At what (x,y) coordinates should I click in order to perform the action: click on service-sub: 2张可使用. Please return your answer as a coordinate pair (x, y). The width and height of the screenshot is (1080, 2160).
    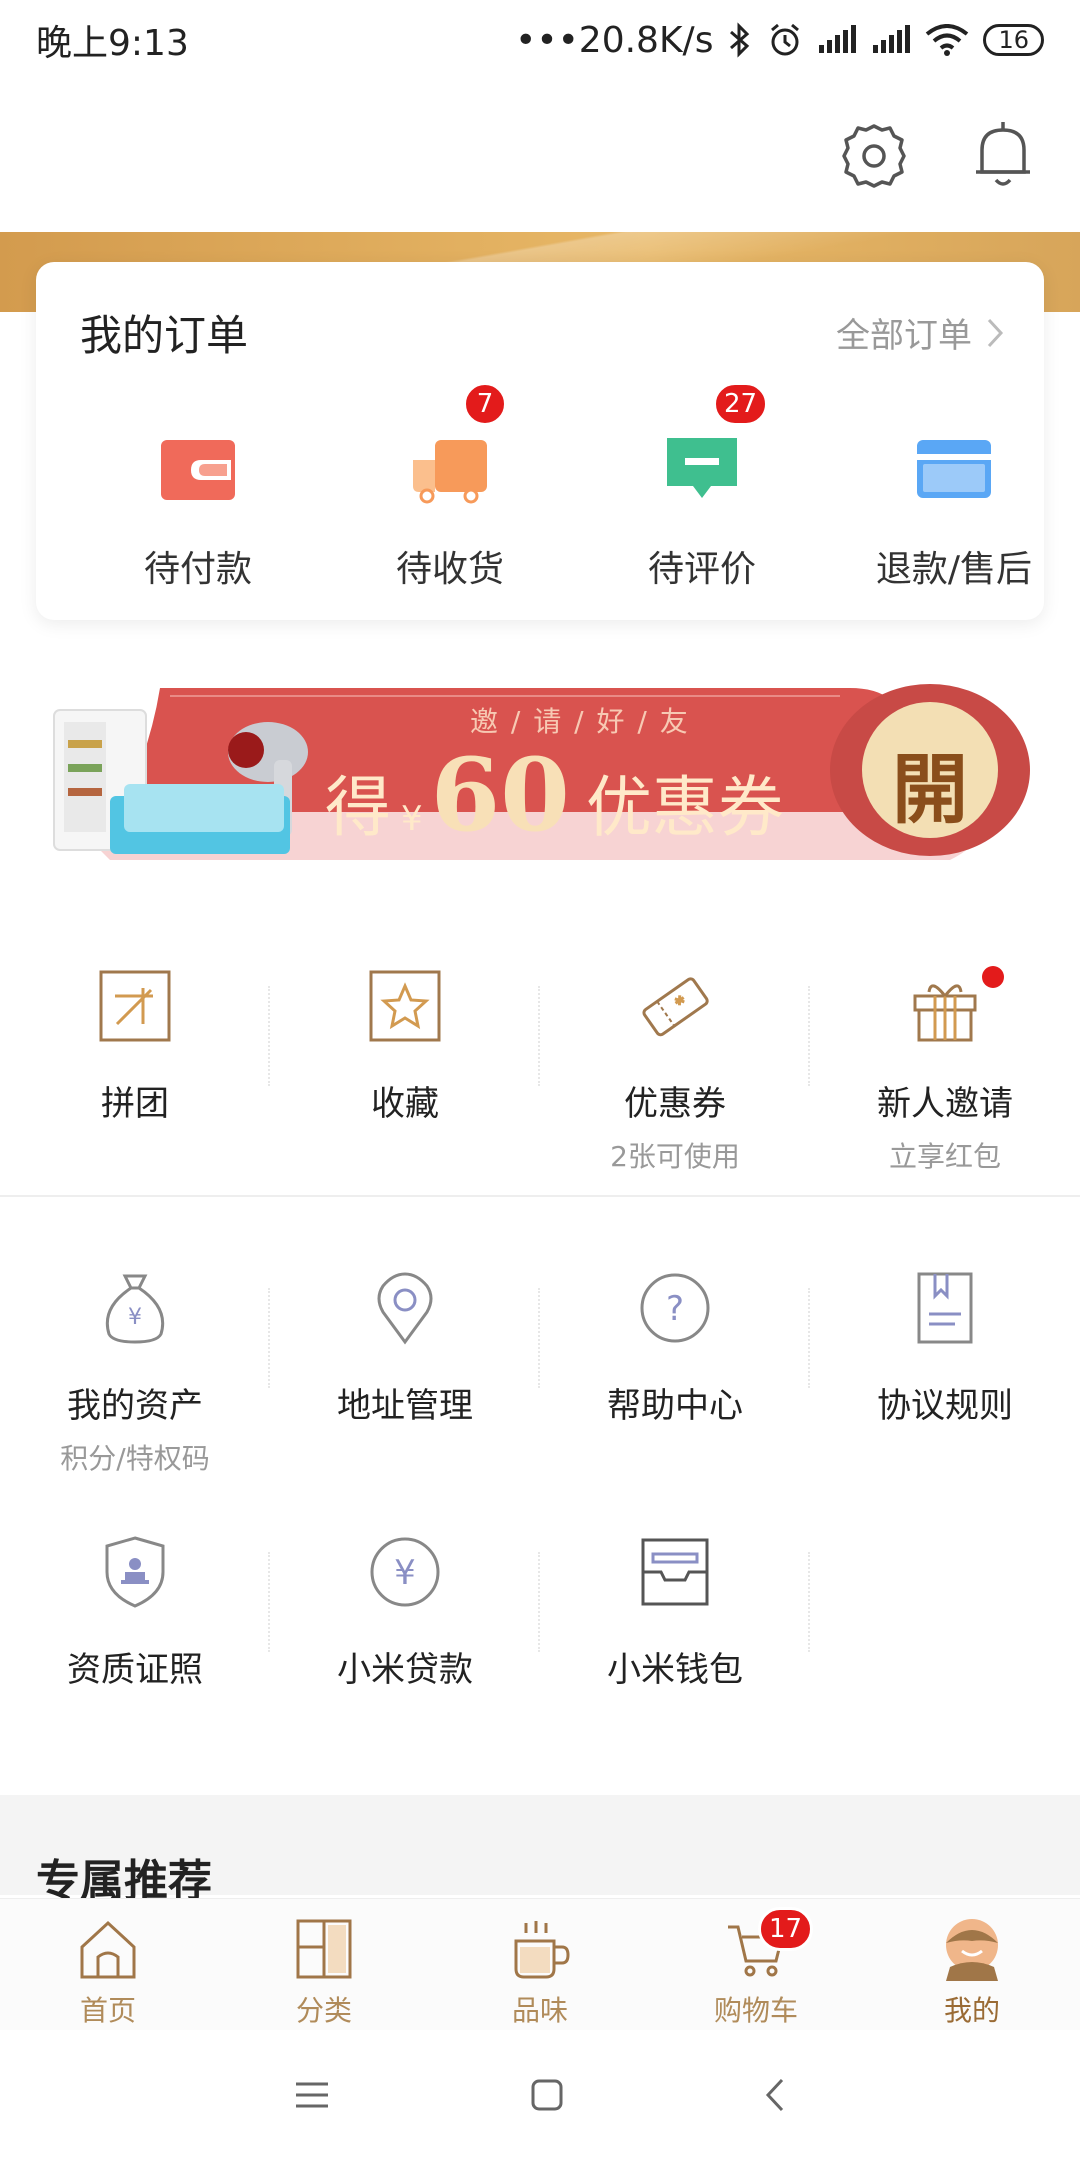
    Looking at the image, I should click on (675, 1156).